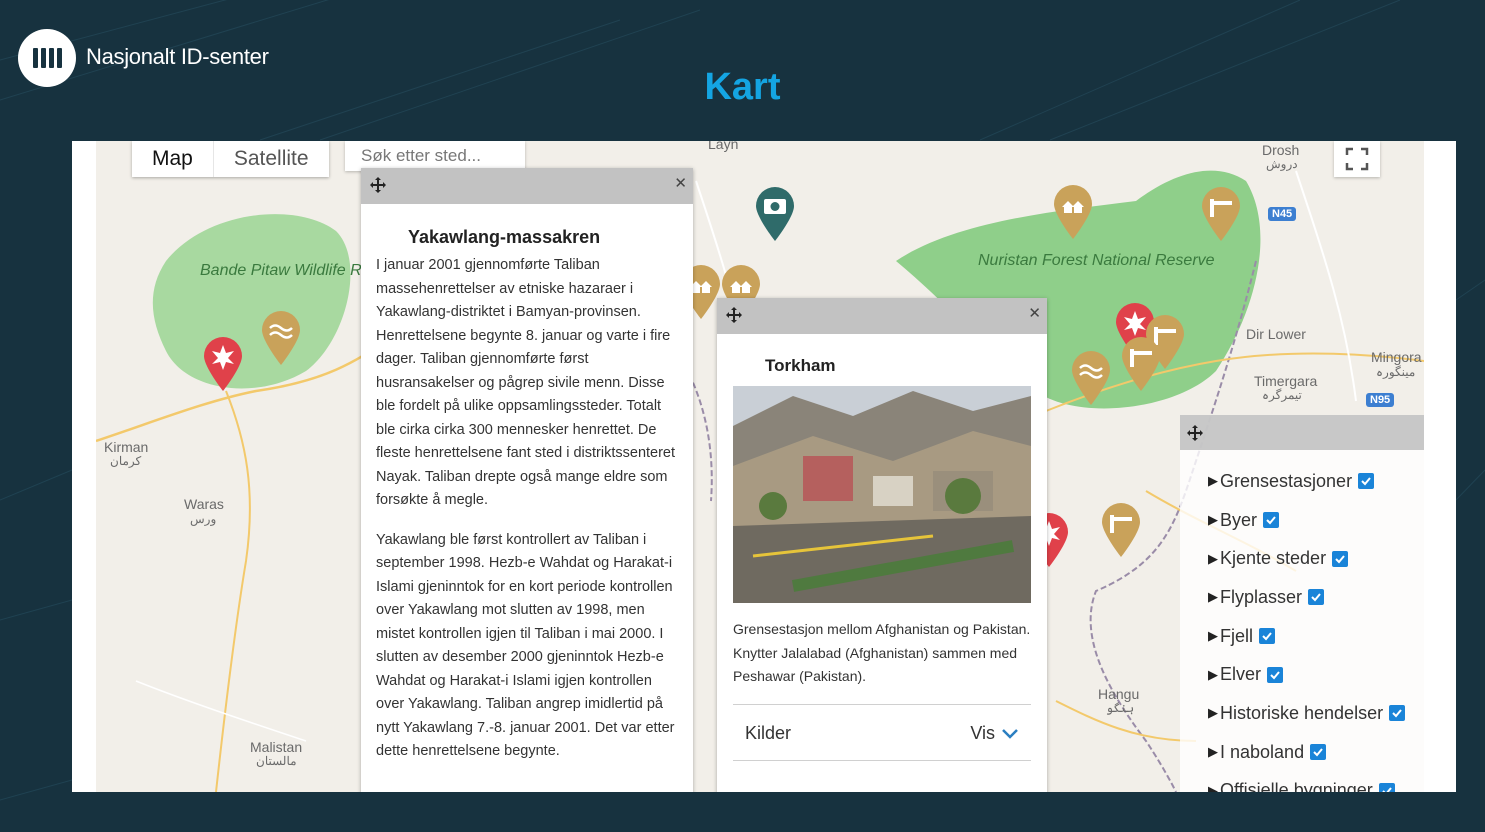 The height and width of the screenshot is (832, 1485). What do you see at coordinates (1302, 752) in the screenshot?
I see `layer-i-naboland: ▶ I naboland` at bounding box center [1302, 752].